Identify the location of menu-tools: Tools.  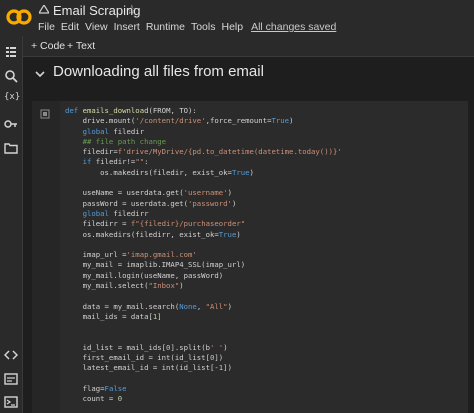
(203, 27).